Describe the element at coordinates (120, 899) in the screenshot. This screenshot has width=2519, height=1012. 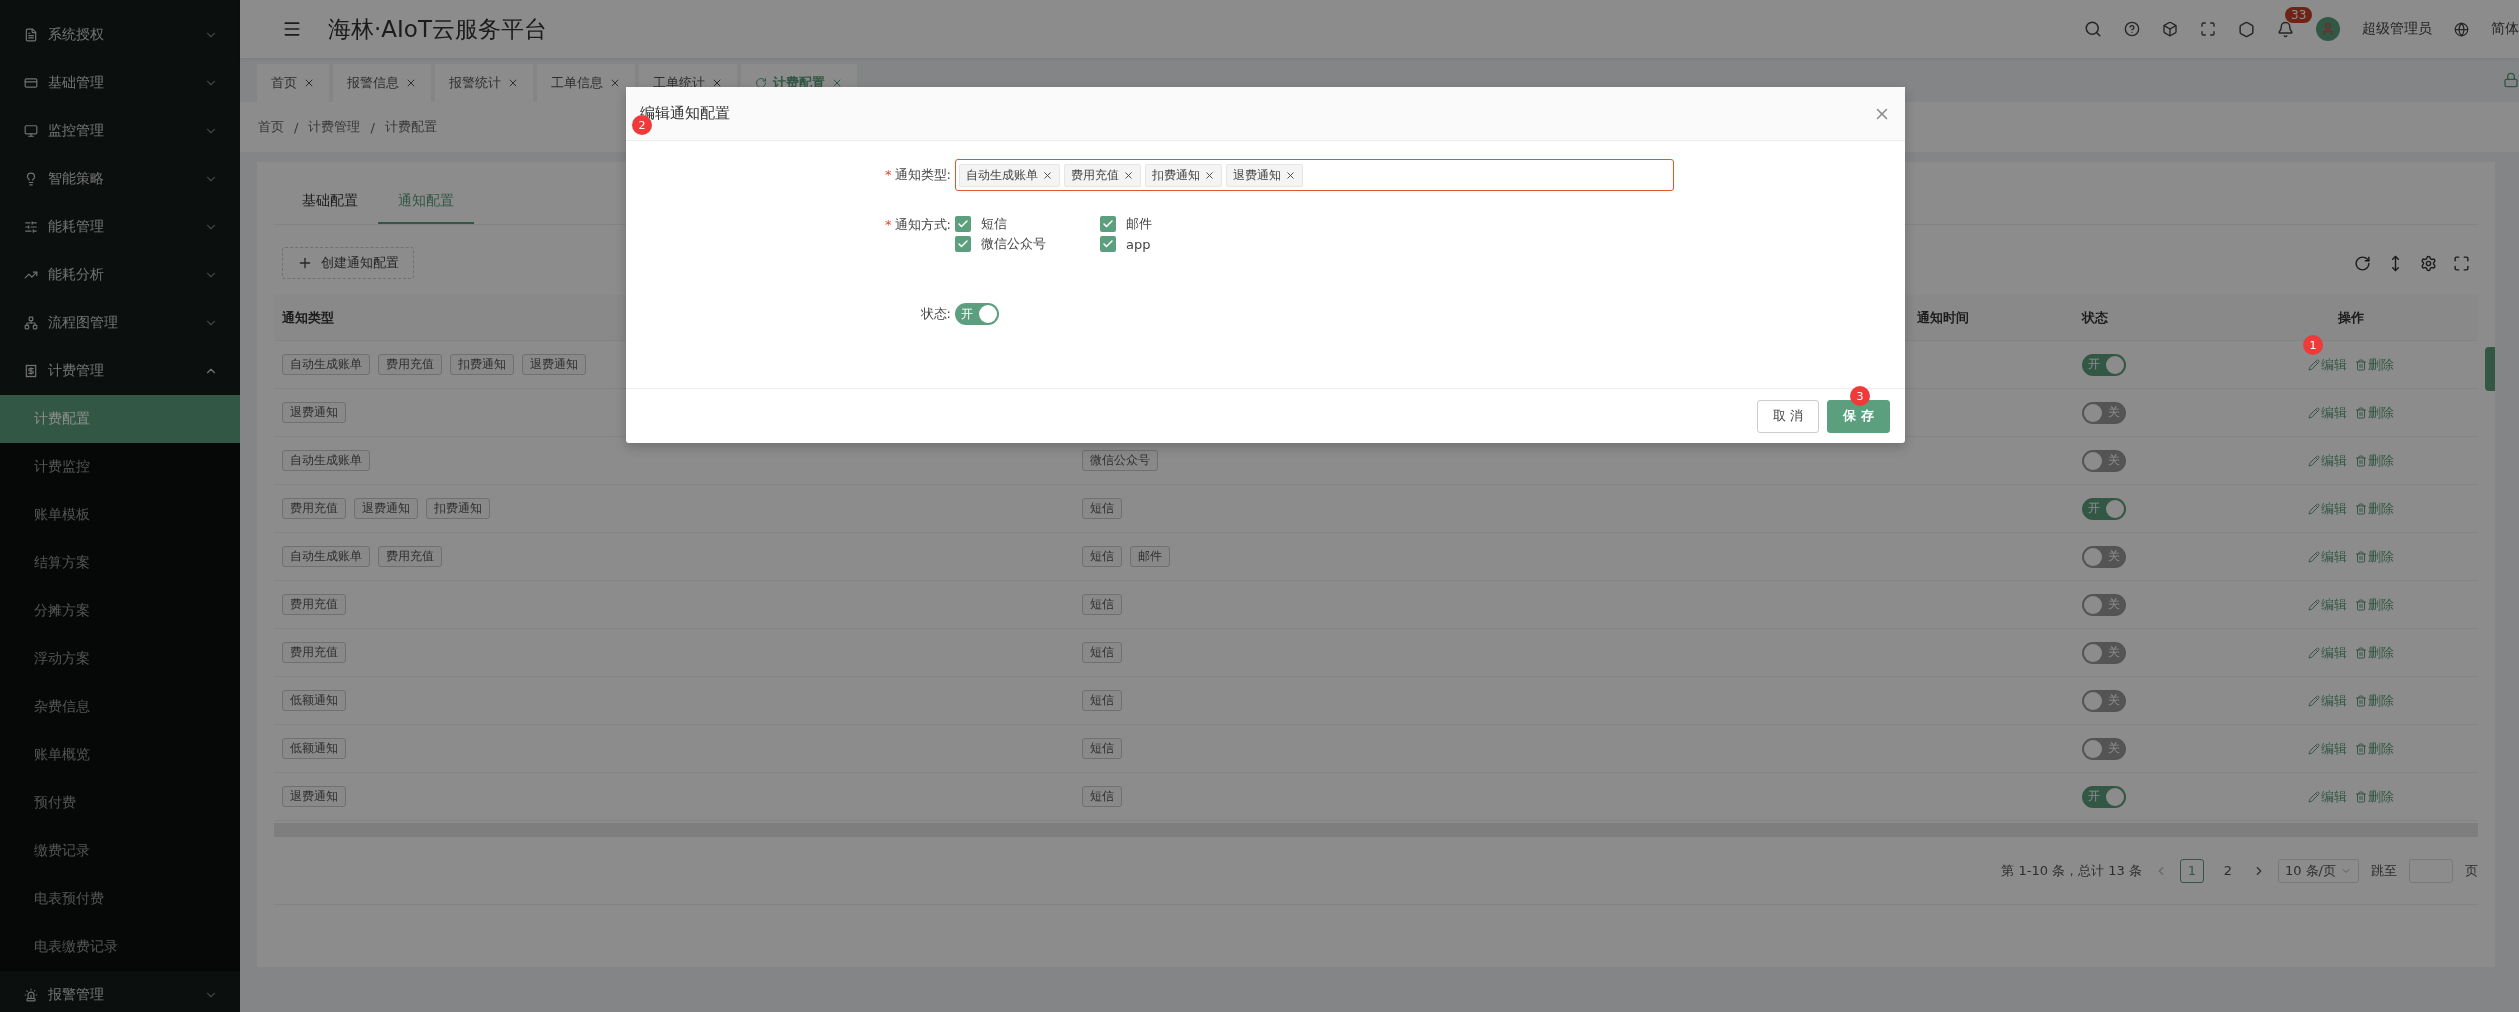
I see `sidebar-subitem: 电表预付费` at that location.